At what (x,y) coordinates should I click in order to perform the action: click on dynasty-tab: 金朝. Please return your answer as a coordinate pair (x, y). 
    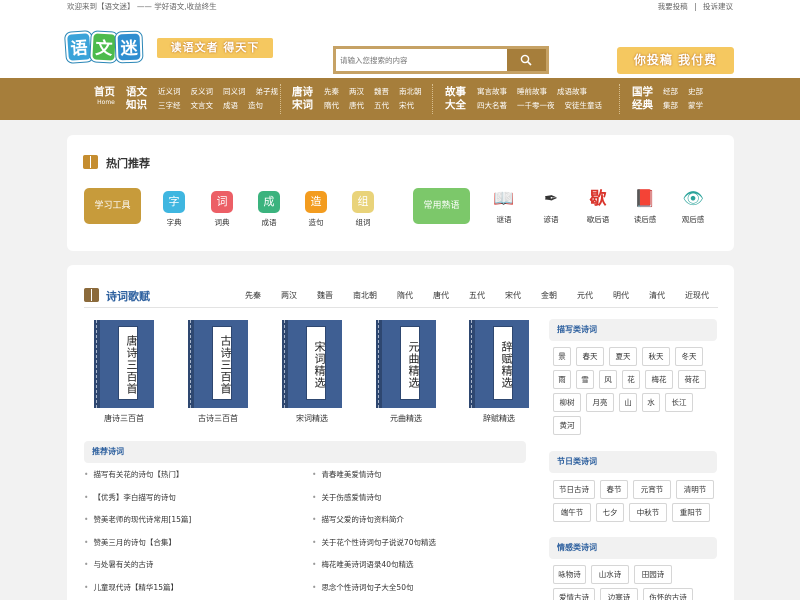
    Looking at the image, I should click on (549, 295).